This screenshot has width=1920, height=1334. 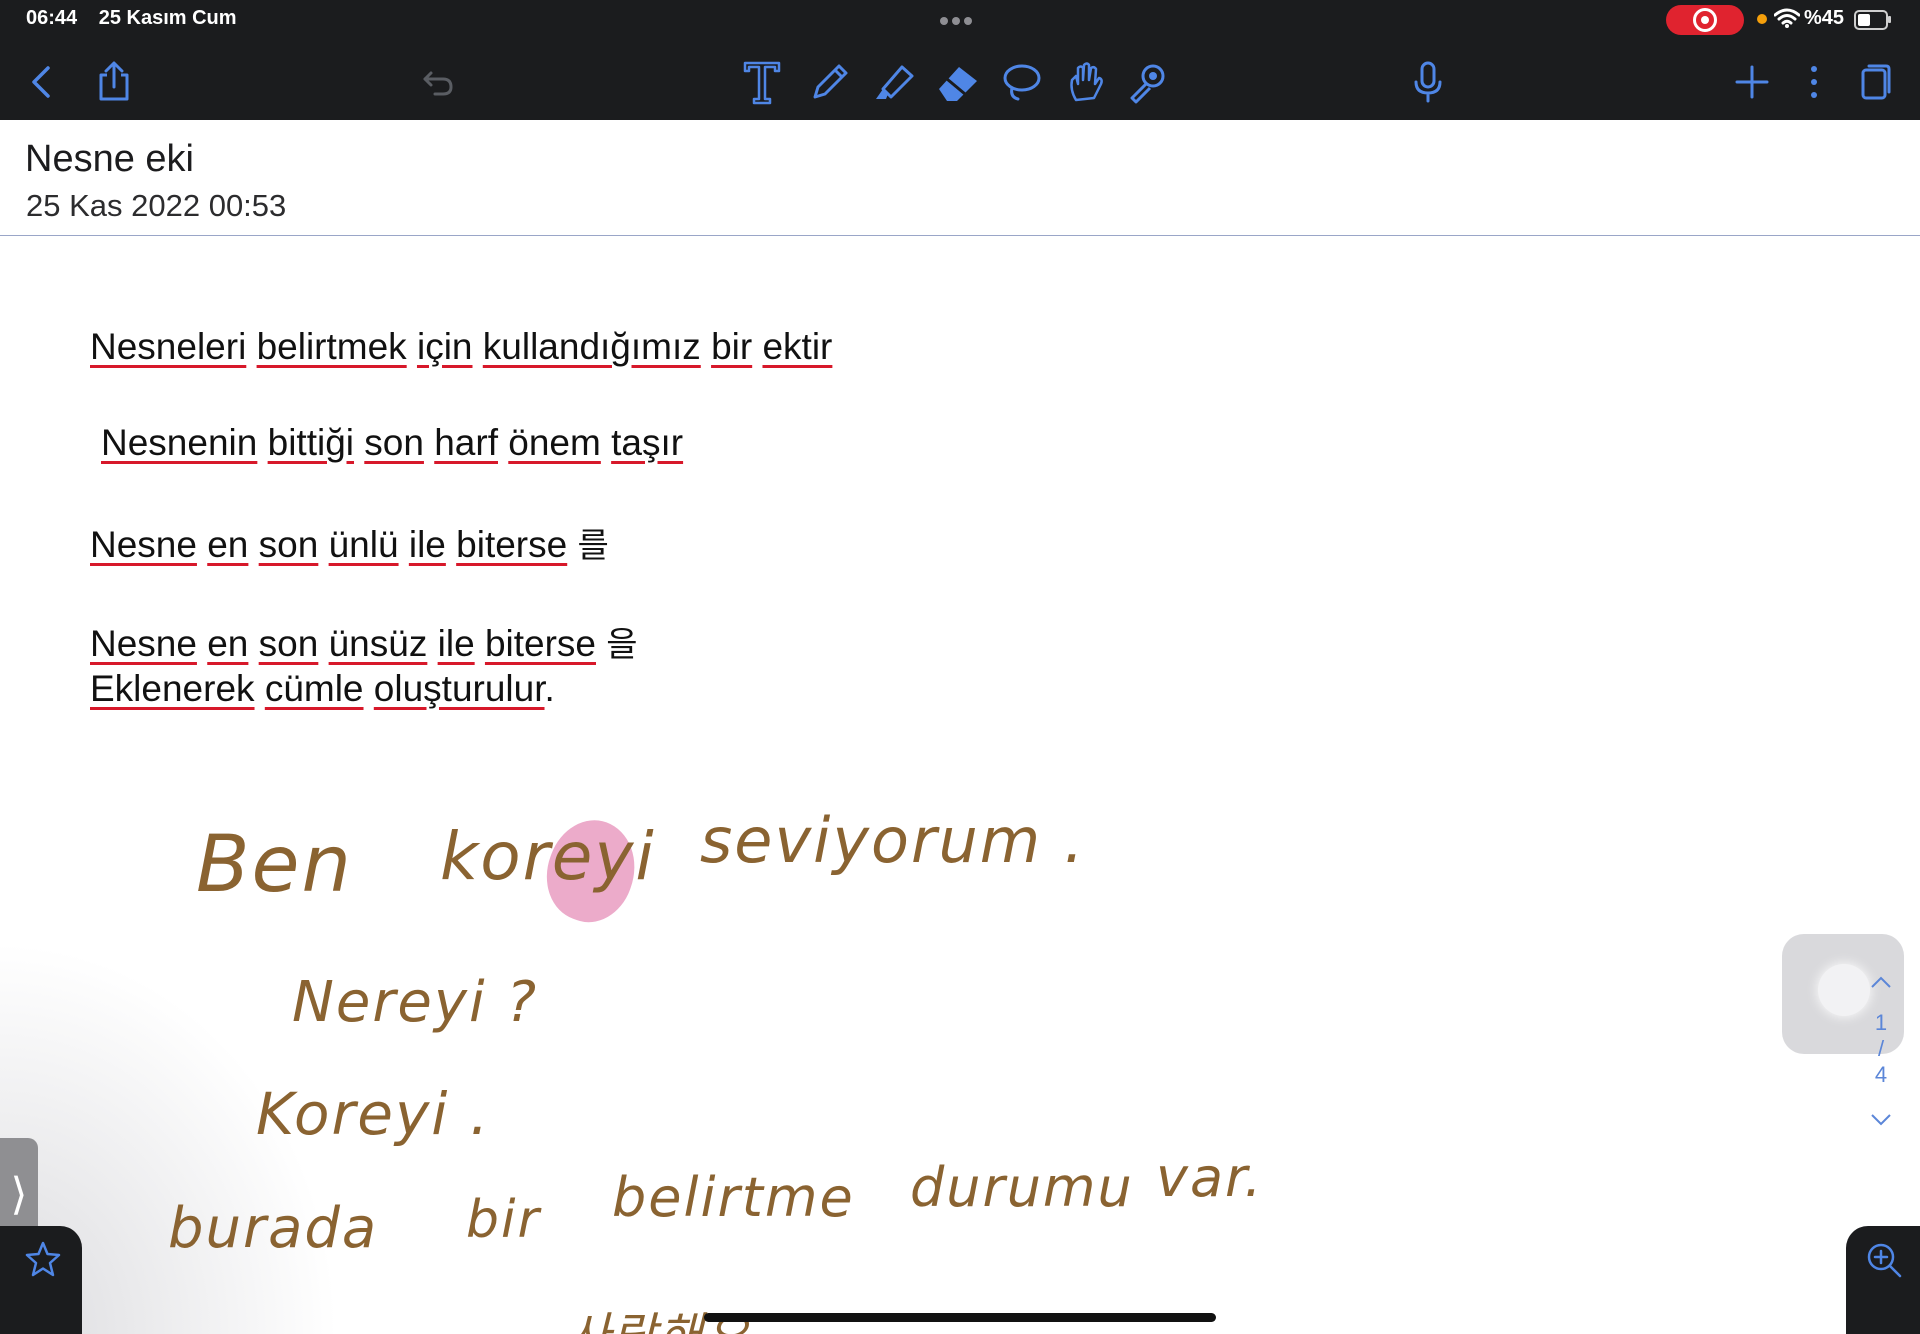 I want to click on lasso-tool-button, so click(x=1022, y=82).